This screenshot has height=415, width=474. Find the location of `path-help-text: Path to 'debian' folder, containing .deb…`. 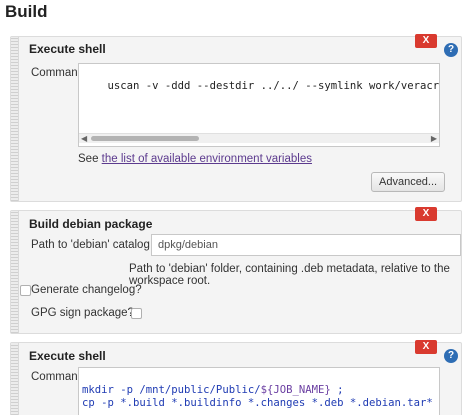

path-help-text: Path to 'debian' folder, containing .deb… is located at coordinates (289, 275).